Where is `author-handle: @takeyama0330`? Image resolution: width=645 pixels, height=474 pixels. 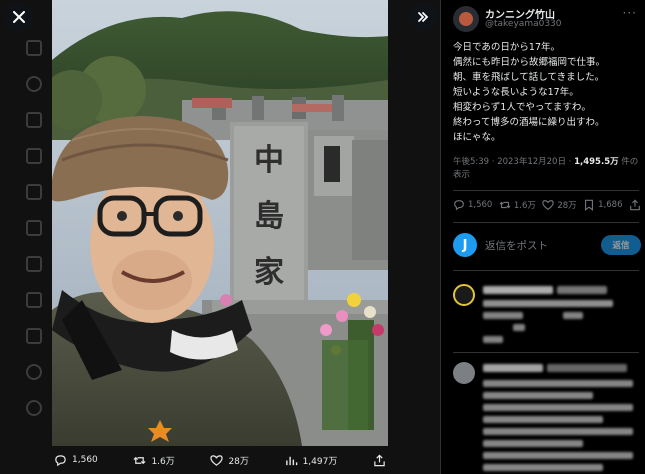
author-handle: @takeyama0330 is located at coordinates (523, 24).